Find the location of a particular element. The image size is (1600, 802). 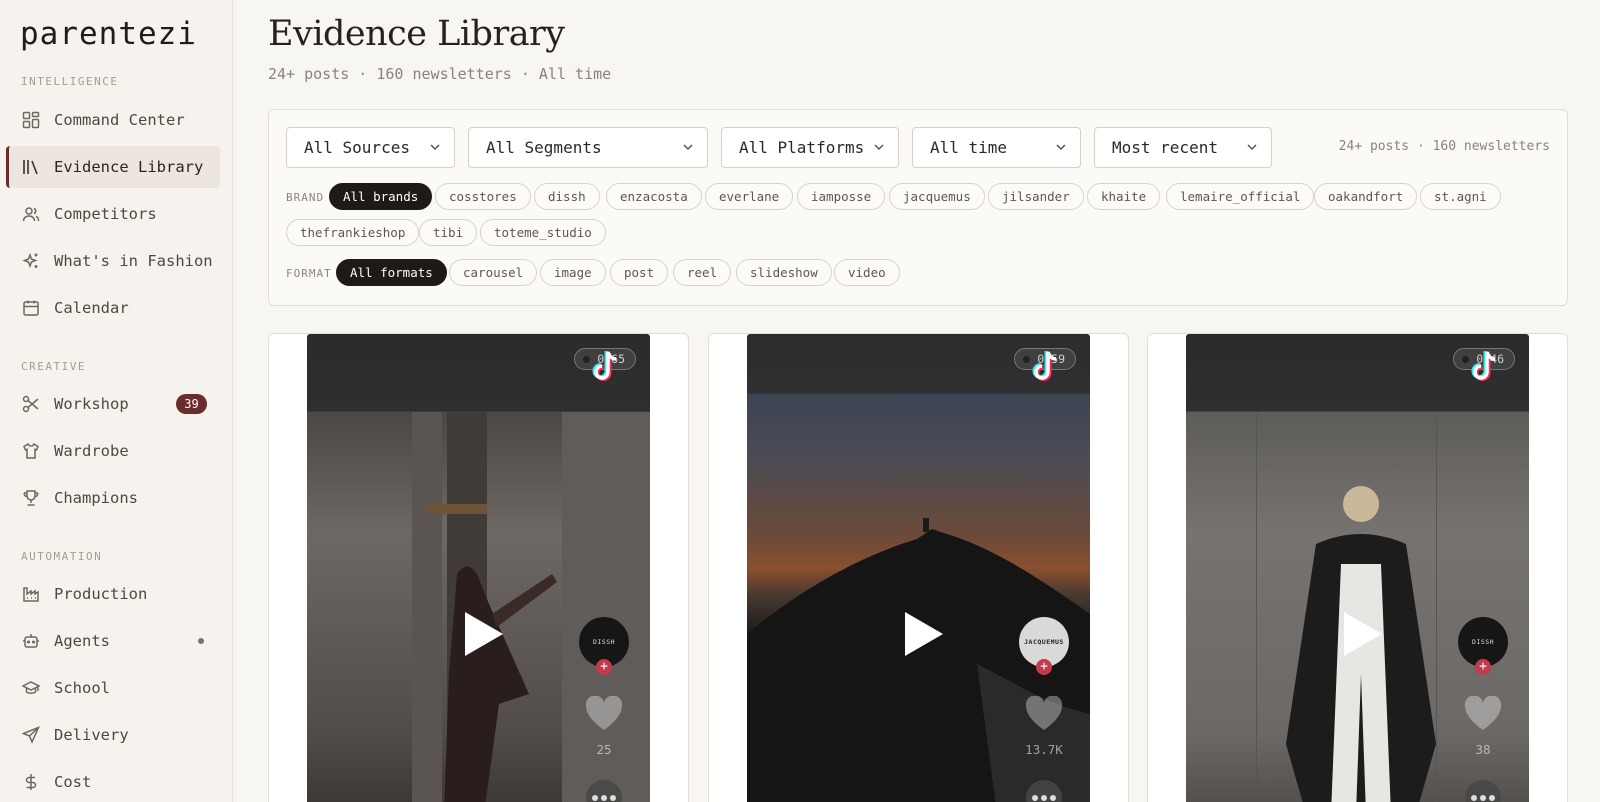

sidebar-item-evidence-library: Evidence Library is located at coordinates (113, 167).